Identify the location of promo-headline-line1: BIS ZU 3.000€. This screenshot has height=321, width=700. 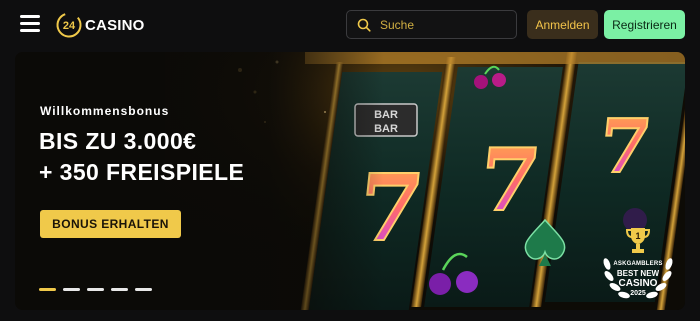
(118, 141).